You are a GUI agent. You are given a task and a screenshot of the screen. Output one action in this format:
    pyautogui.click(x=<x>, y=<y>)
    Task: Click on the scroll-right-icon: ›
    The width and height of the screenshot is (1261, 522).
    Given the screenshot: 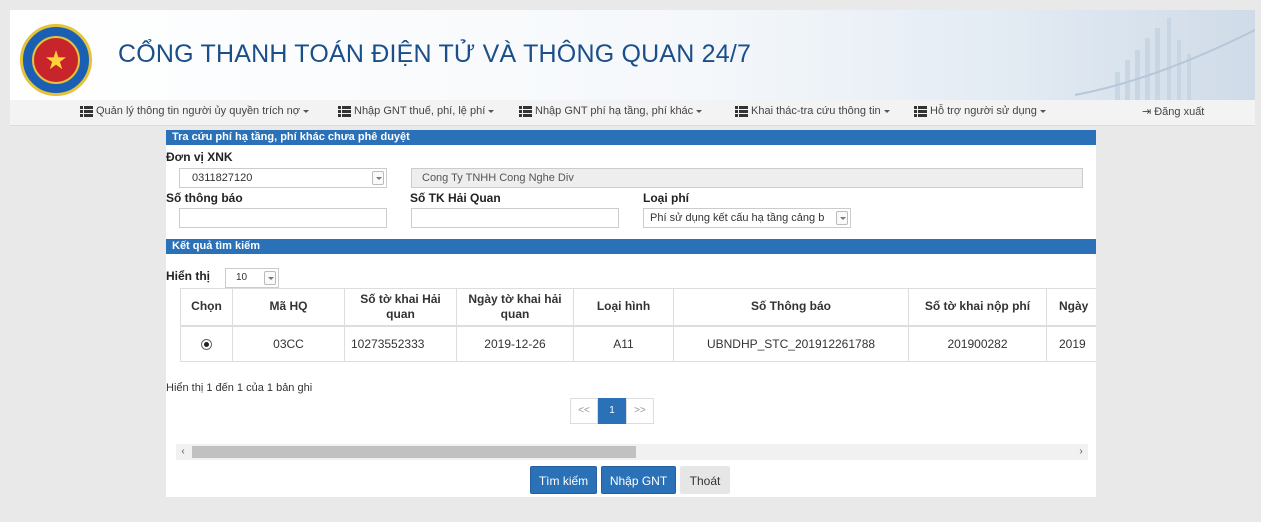 What is the action you would take?
    pyautogui.click(x=1081, y=452)
    